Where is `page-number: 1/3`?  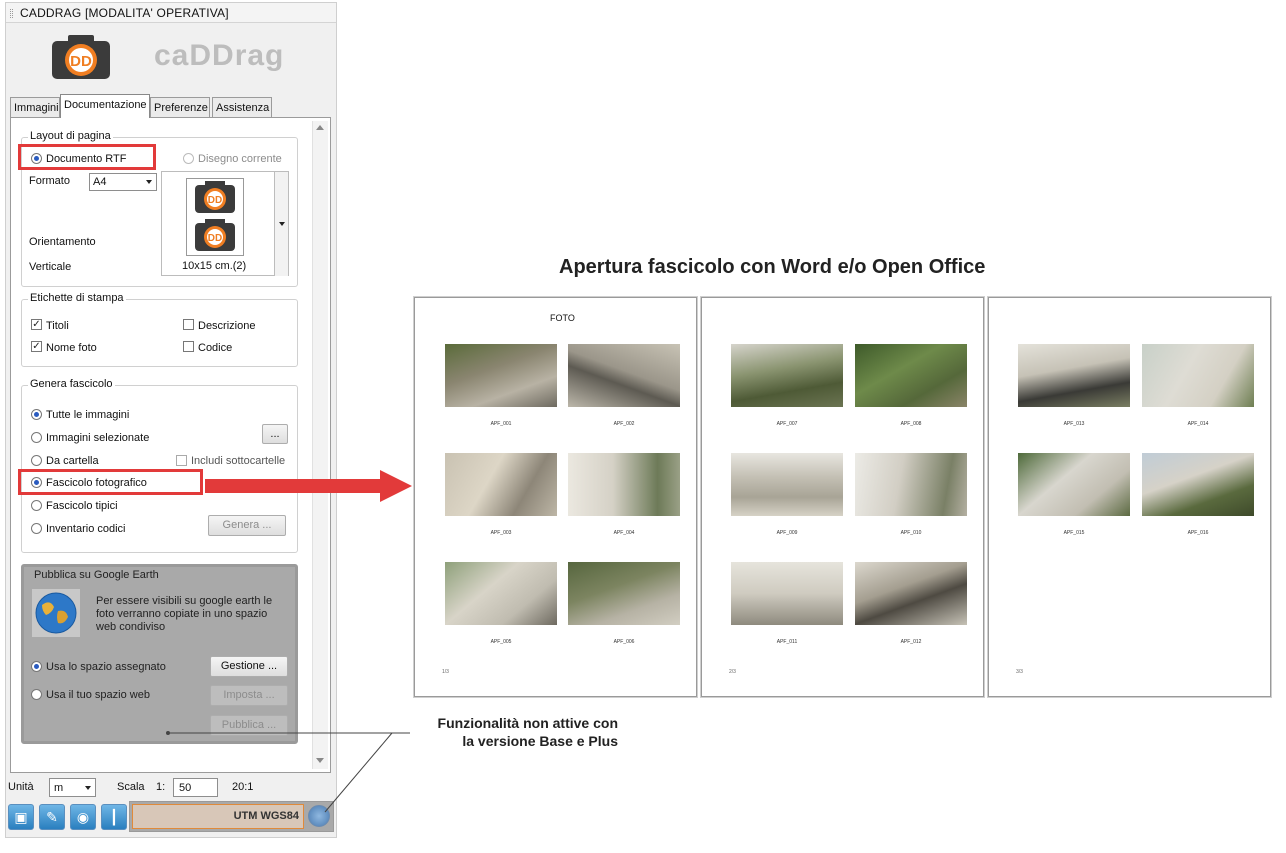 page-number: 1/3 is located at coordinates (445, 672).